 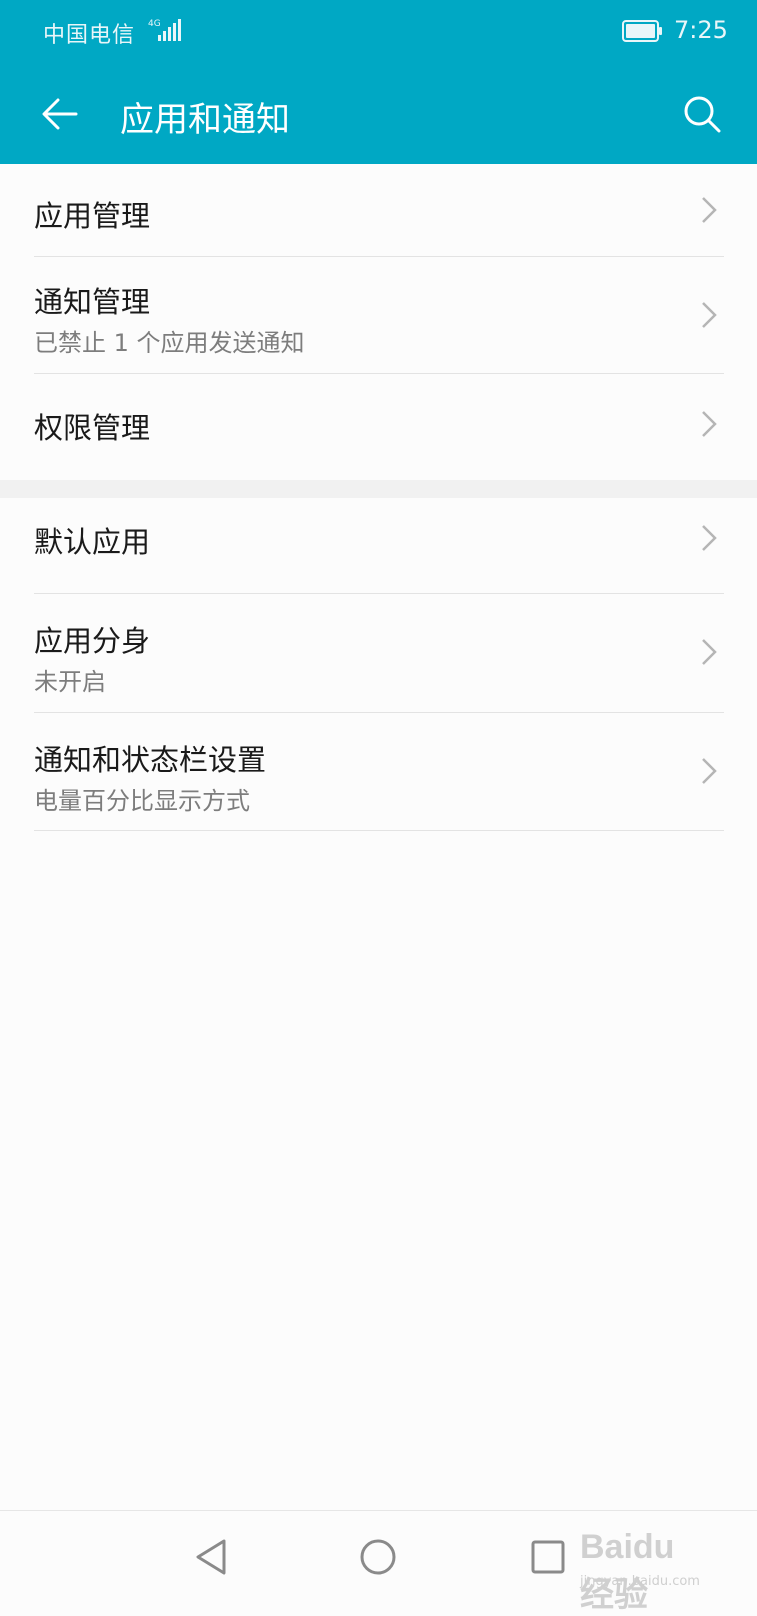 What do you see at coordinates (169, 343) in the screenshot?
I see `item-subtitle: 已禁止 1 个应用发送通知` at bounding box center [169, 343].